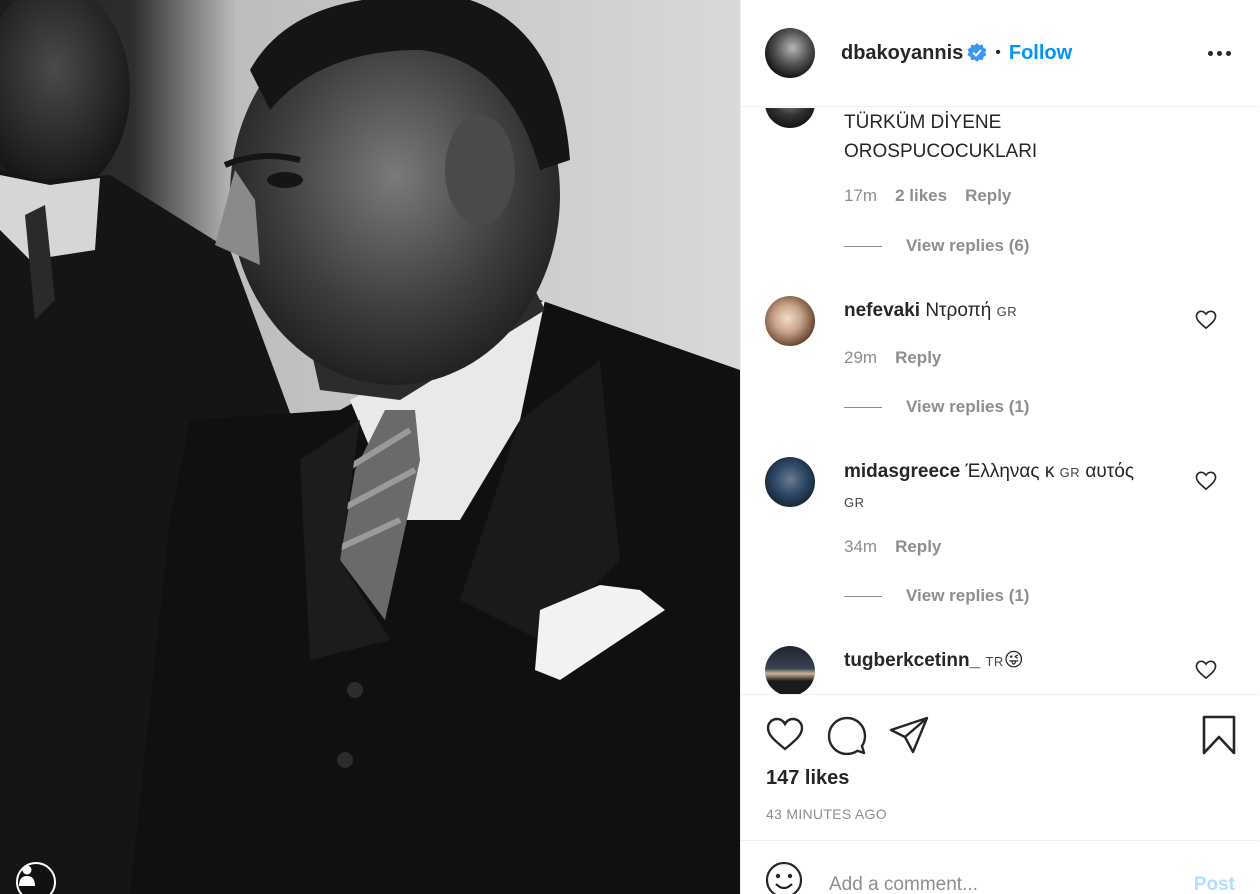 The height and width of the screenshot is (894, 1260). What do you see at coordinates (902, 53) in the screenshot?
I see `author-username: dbakoyannis` at bounding box center [902, 53].